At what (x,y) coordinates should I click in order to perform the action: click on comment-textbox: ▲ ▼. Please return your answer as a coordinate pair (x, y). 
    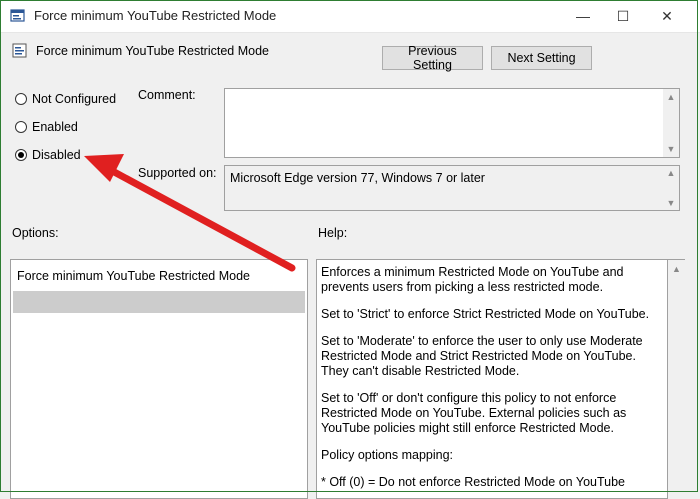
    Looking at the image, I should click on (452, 123).